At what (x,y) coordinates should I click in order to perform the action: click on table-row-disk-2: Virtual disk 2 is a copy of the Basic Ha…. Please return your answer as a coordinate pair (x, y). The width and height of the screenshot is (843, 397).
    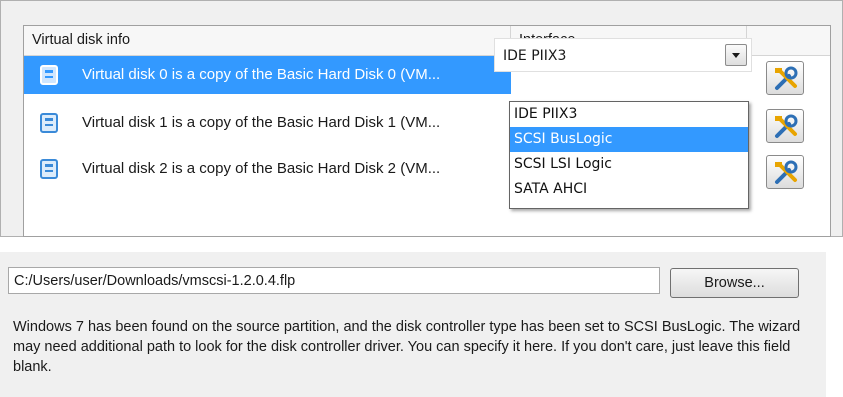
    Looking at the image, I should click on (267, 169).